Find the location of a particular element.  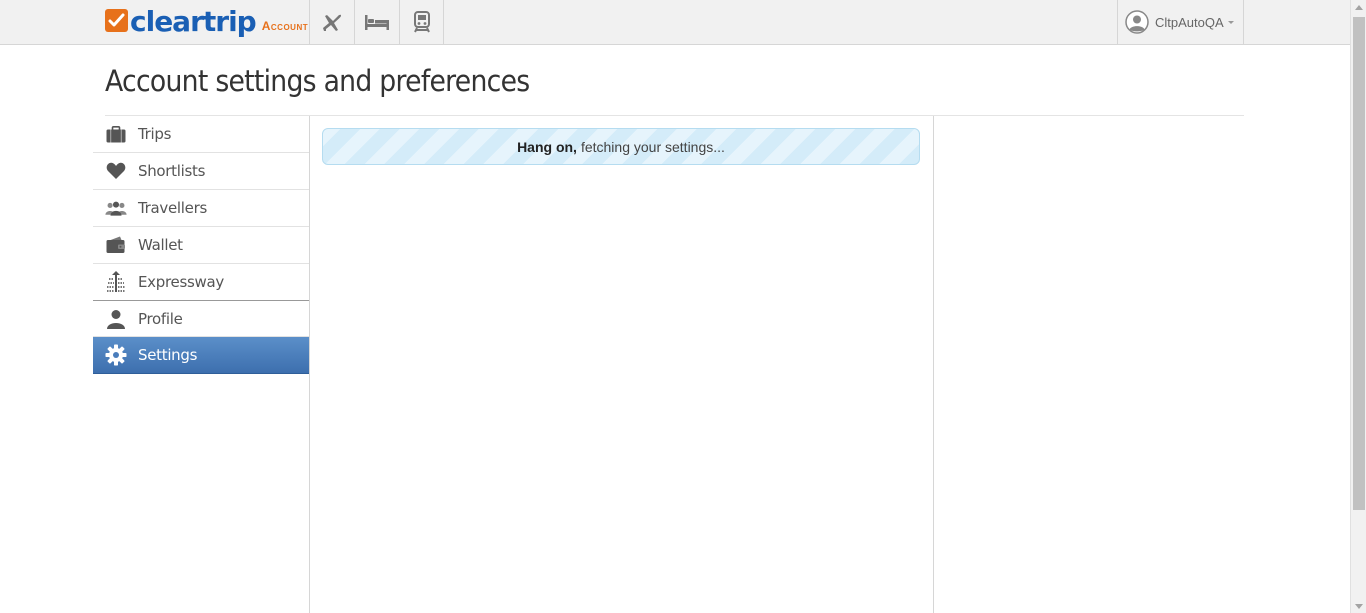

sidebar-item-label: Settings is located at coordinates (168, 355).